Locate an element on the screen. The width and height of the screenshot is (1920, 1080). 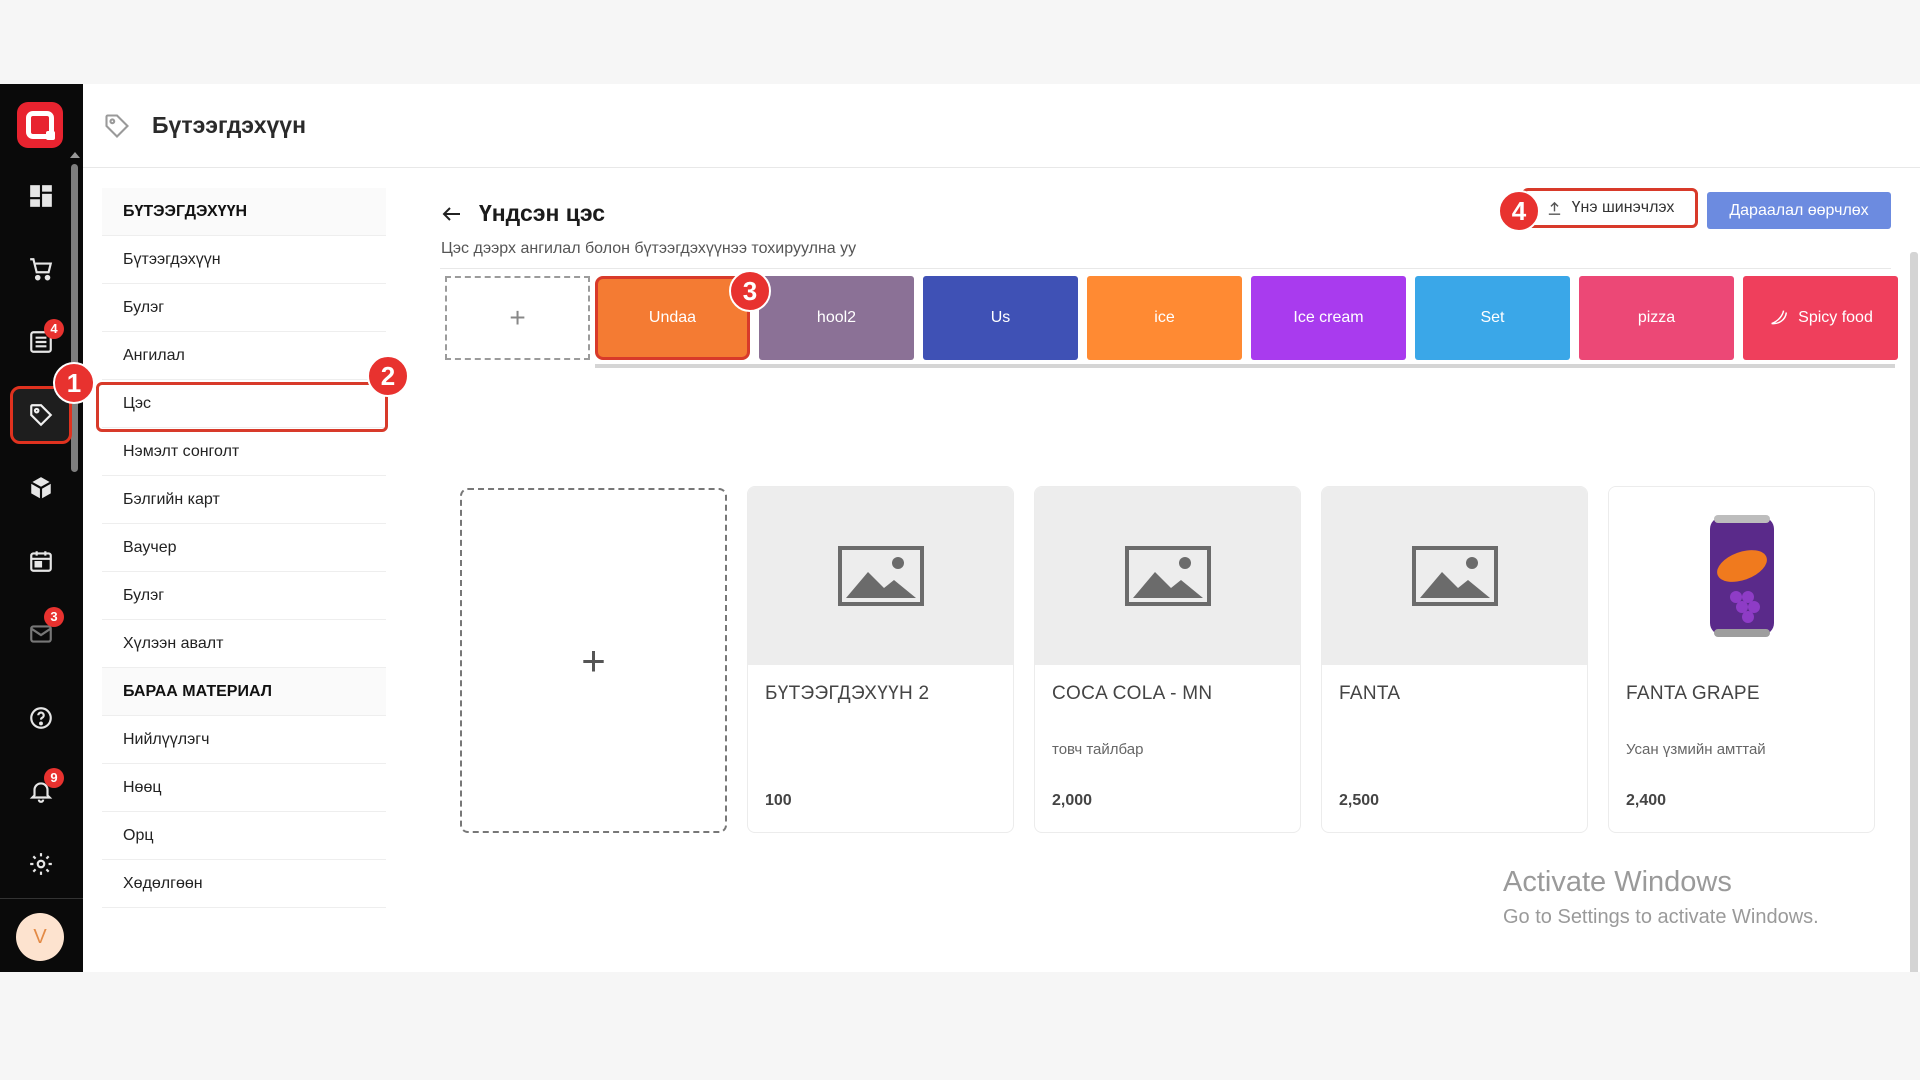
product-image is located at coordinates (1741, 576).